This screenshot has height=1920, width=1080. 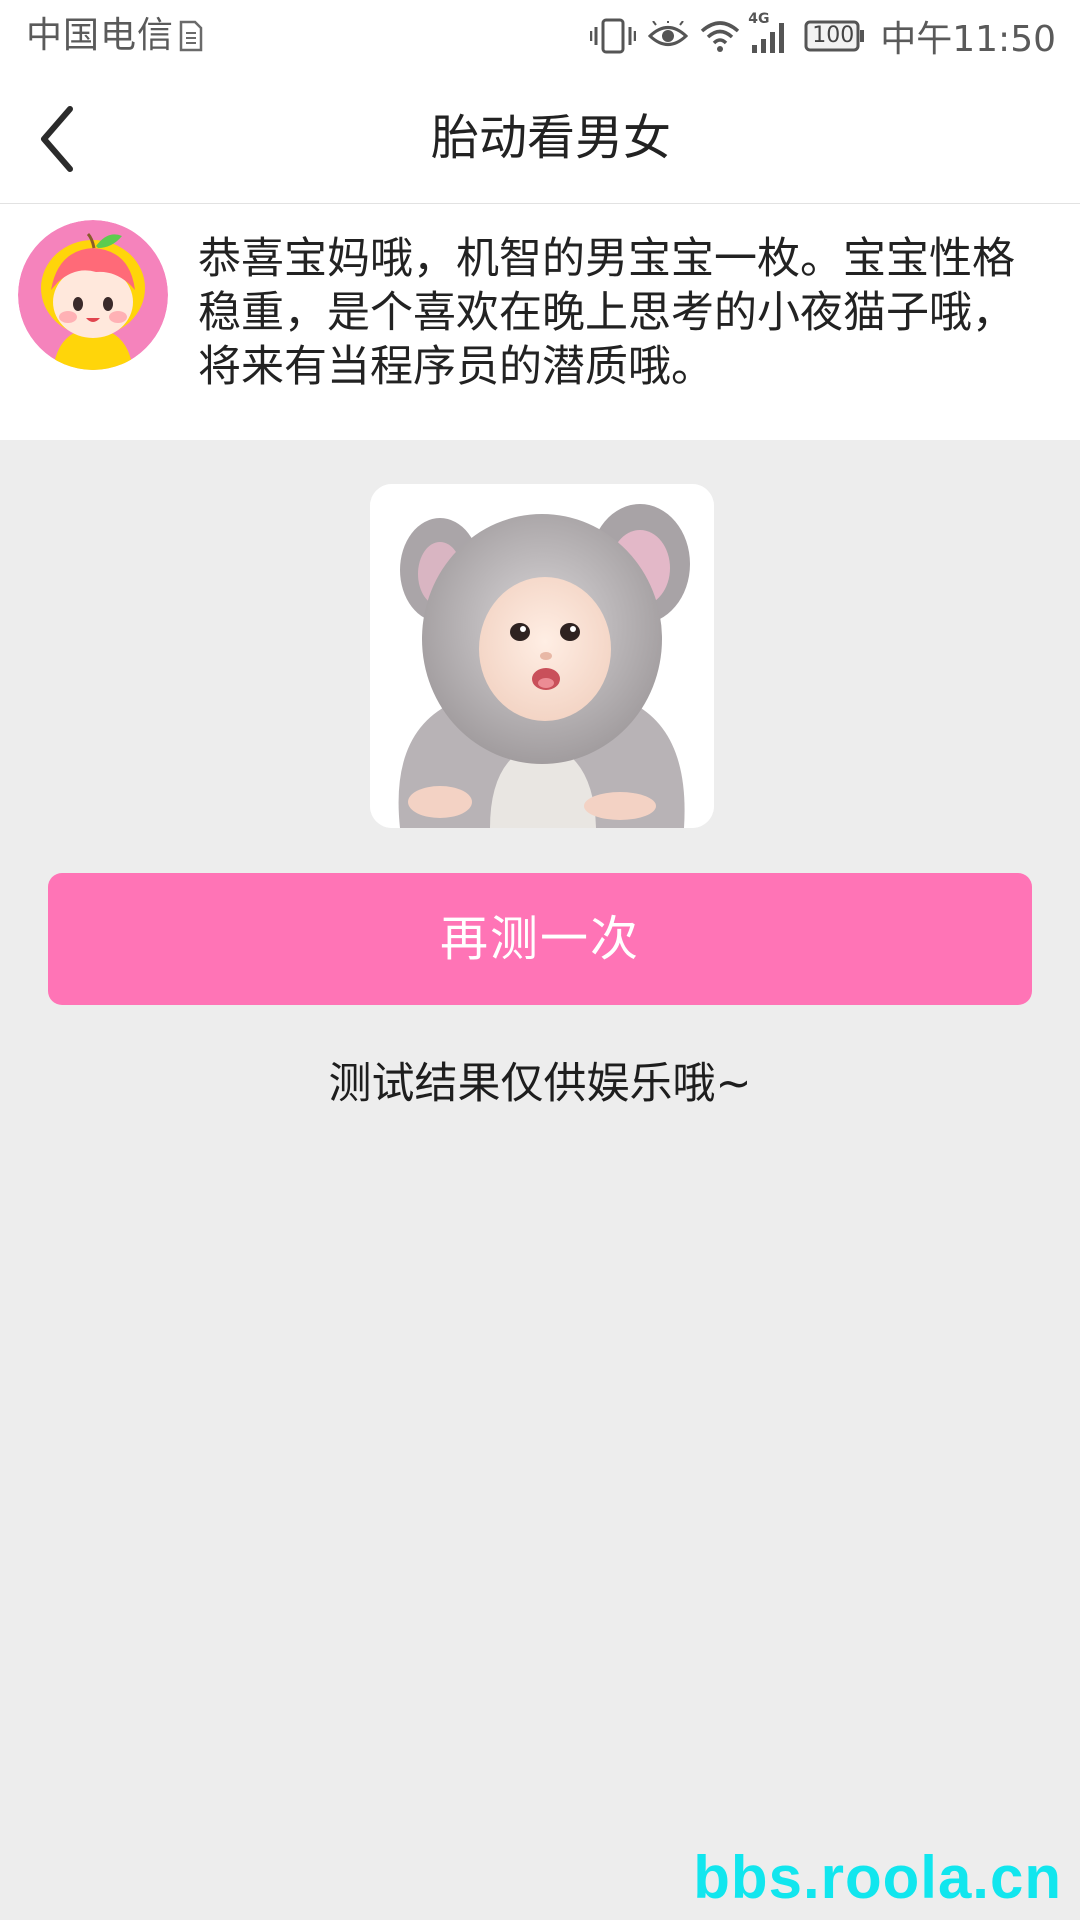 What do you see at coordinates (720, 36) in the screenshot?
I see `wifi-icon` at bounding box center [720, 36].